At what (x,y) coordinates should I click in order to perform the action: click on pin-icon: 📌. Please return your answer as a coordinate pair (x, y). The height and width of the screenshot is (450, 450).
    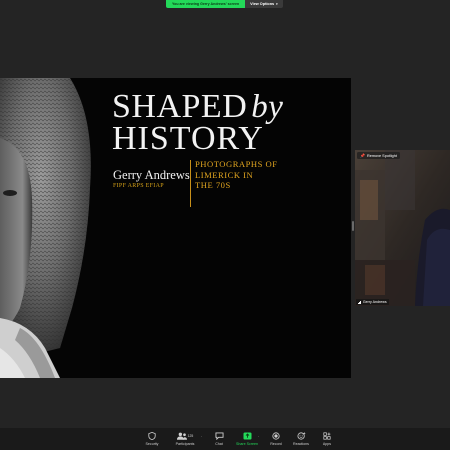
    Looking at the image, I should click on (362, 155).